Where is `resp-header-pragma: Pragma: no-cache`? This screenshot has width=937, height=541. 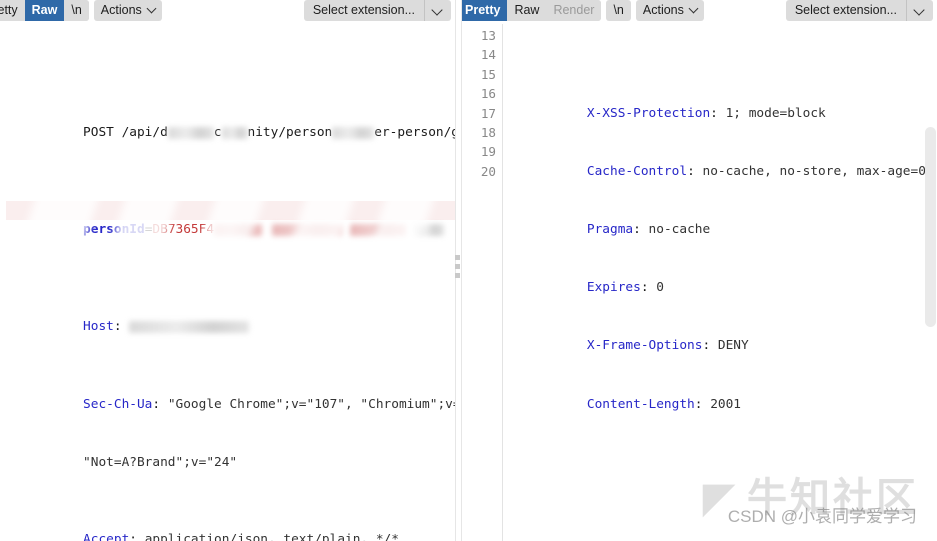
resp-header-pragma: Pragma: no-cache is located at coordinates (648, 230).